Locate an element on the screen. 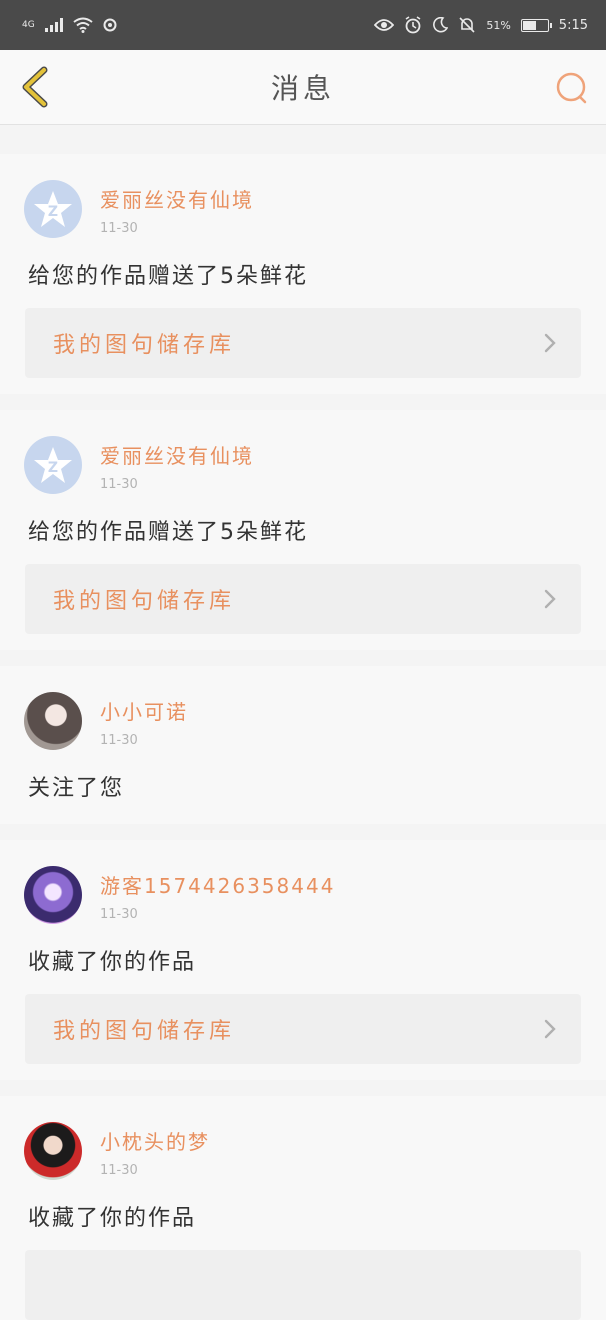 The height and width of the screenshot is (1320, 606). message-meta: 游客1574426358444 11-30 is located at coordinates (217, 894).